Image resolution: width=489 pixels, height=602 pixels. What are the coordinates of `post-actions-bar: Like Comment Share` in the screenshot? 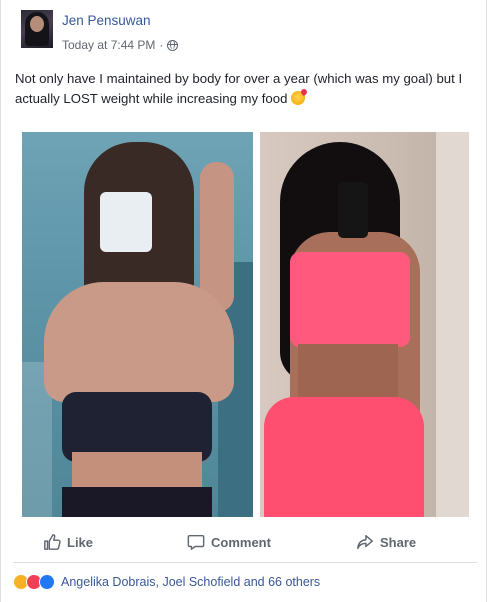 It's located at (245, 542).